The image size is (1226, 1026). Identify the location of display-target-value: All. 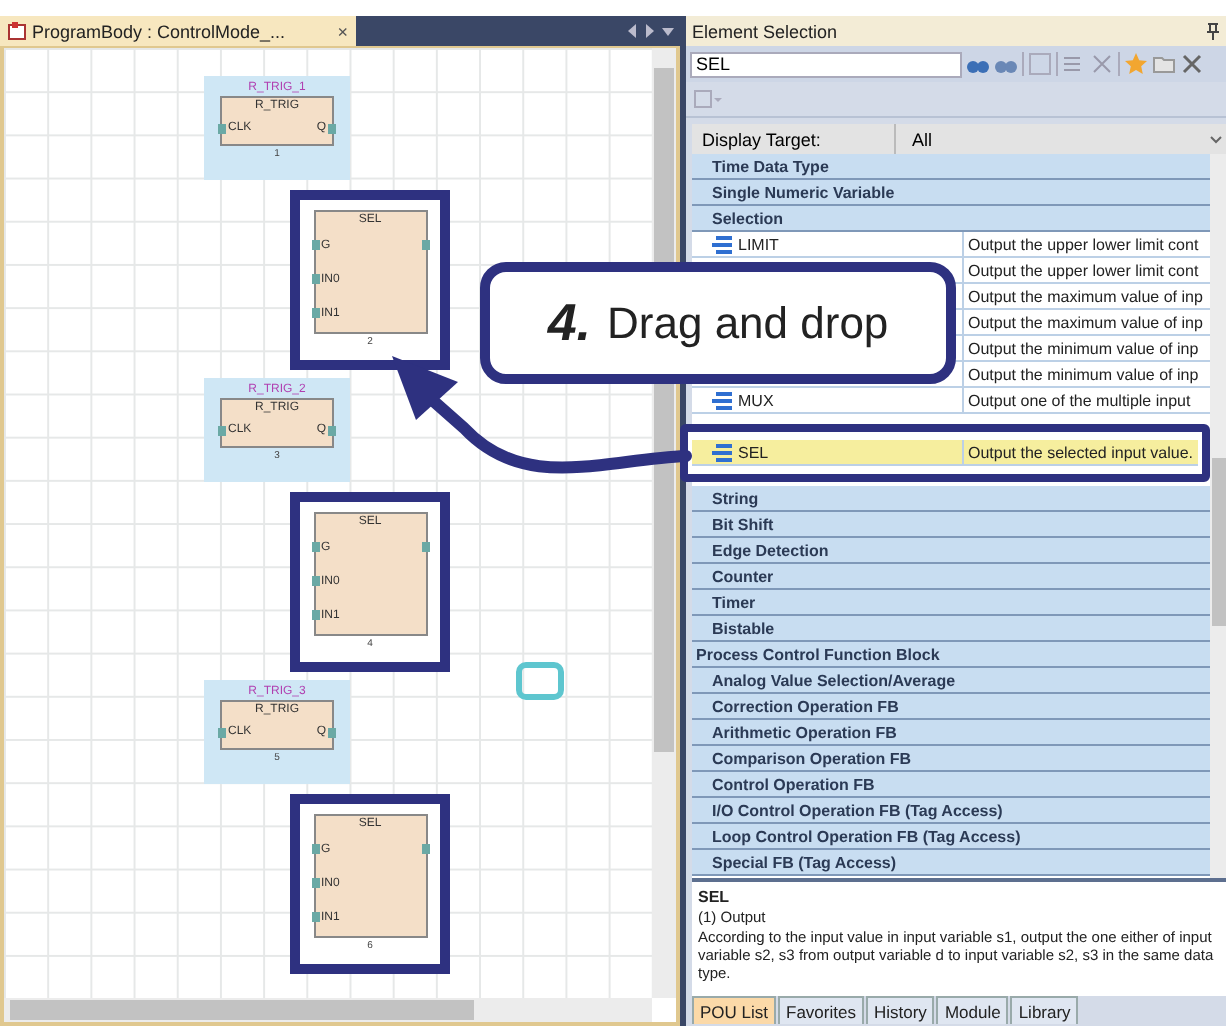
(922, 139).